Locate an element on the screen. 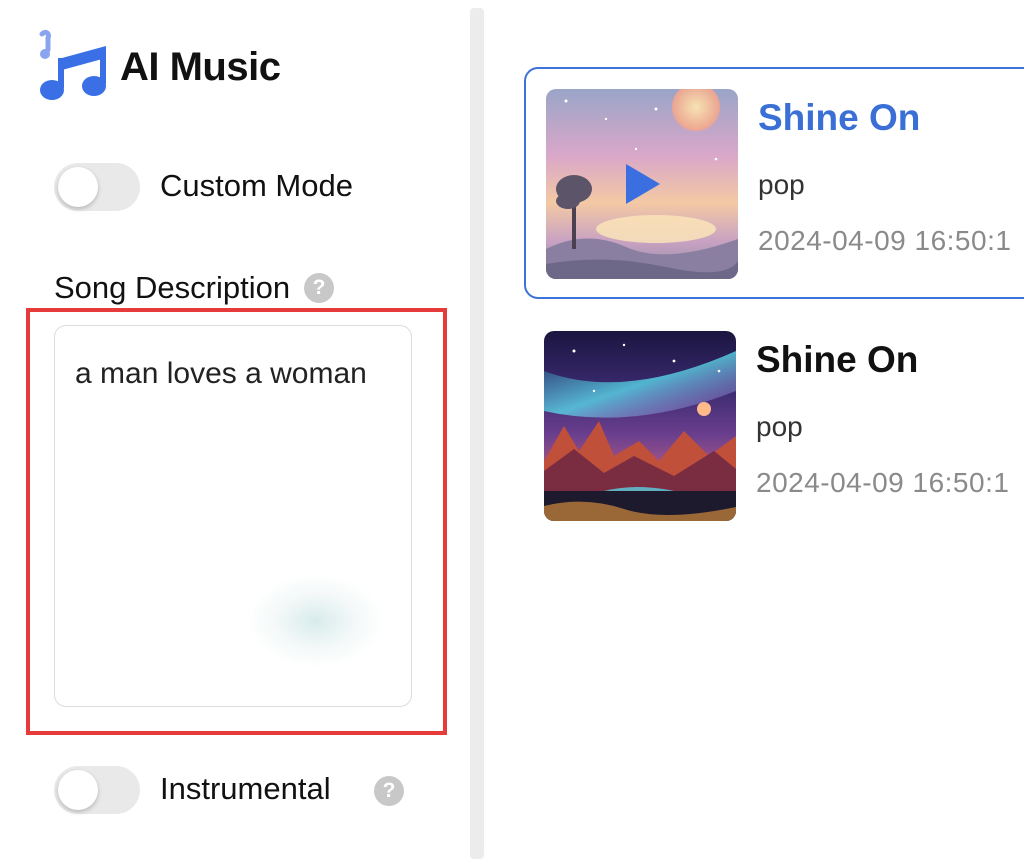  instrumental-toggle is located at coordinates (97, 790).